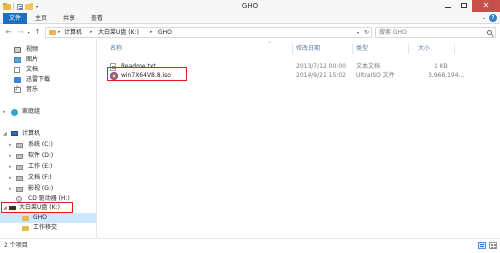 This screenshot has width=500, height=253. I want to click on search-placeholder: 搜索 GHO, so click(393, 32).